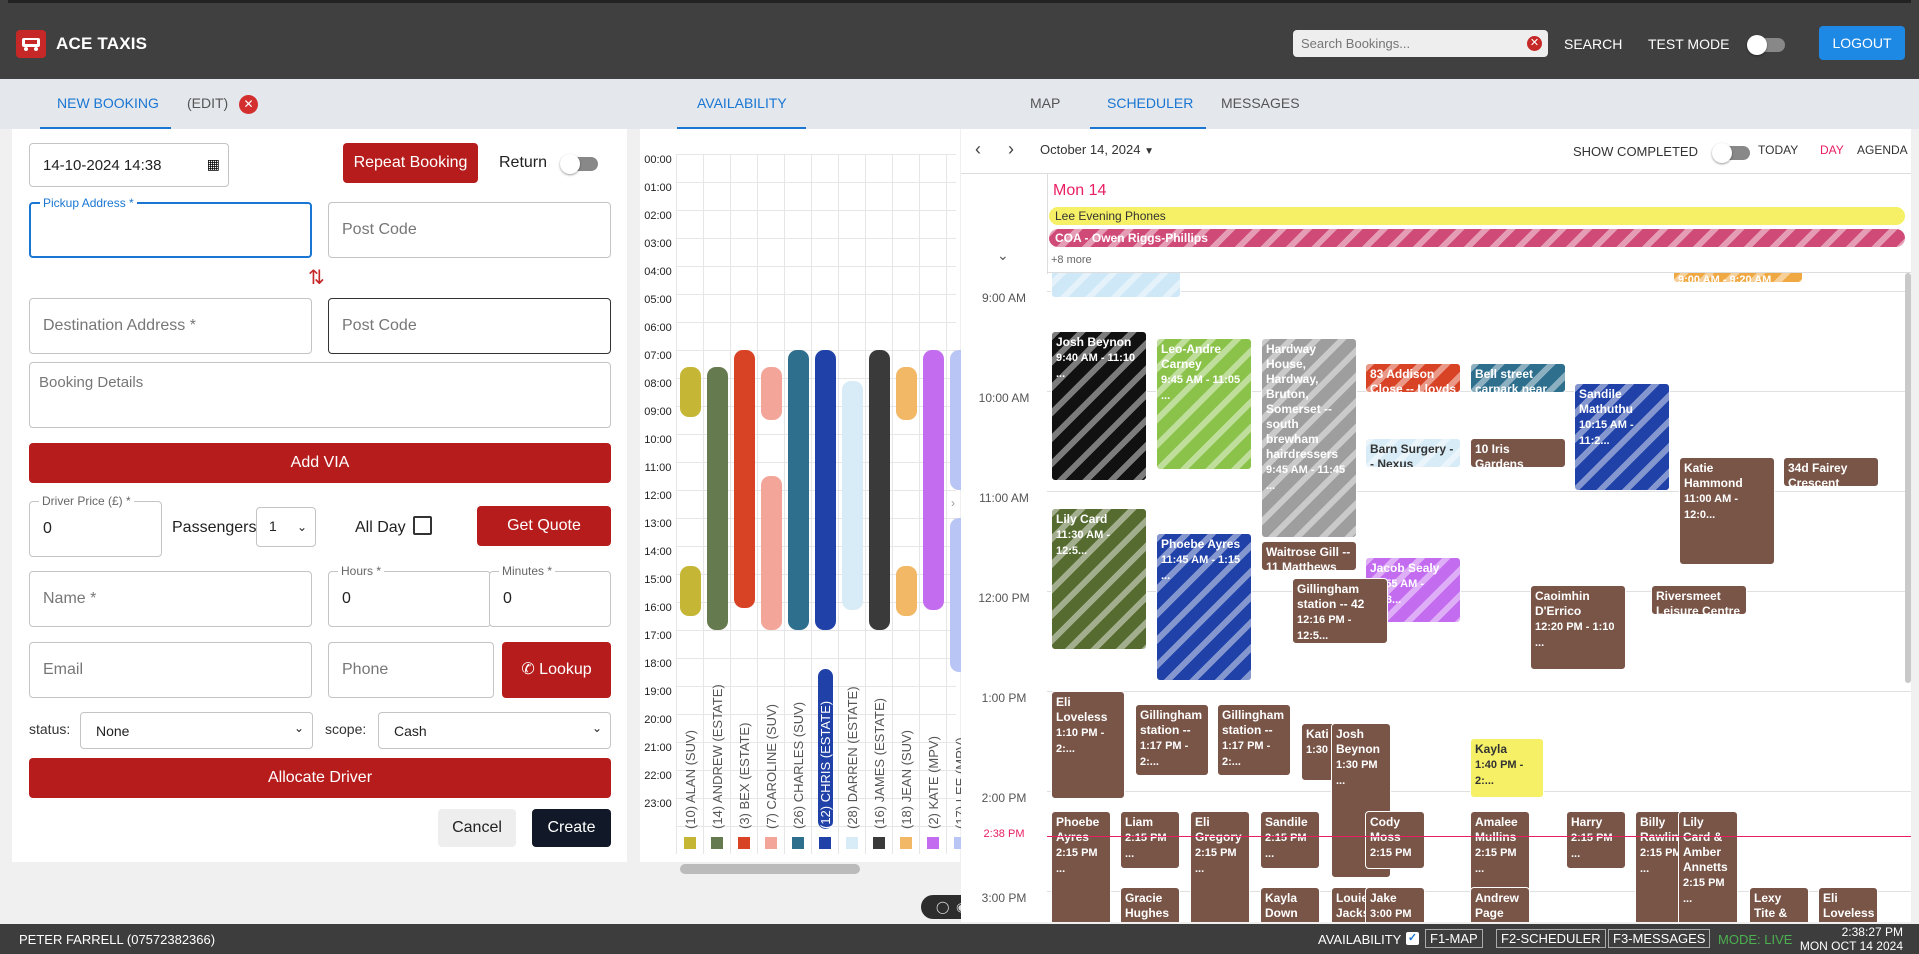 The width and height of the screenshot is (1919, 954). What do you see at coordinates (571, 828) in the screenshot?
I see `create-button: Create` at bounding box center [571, 828].